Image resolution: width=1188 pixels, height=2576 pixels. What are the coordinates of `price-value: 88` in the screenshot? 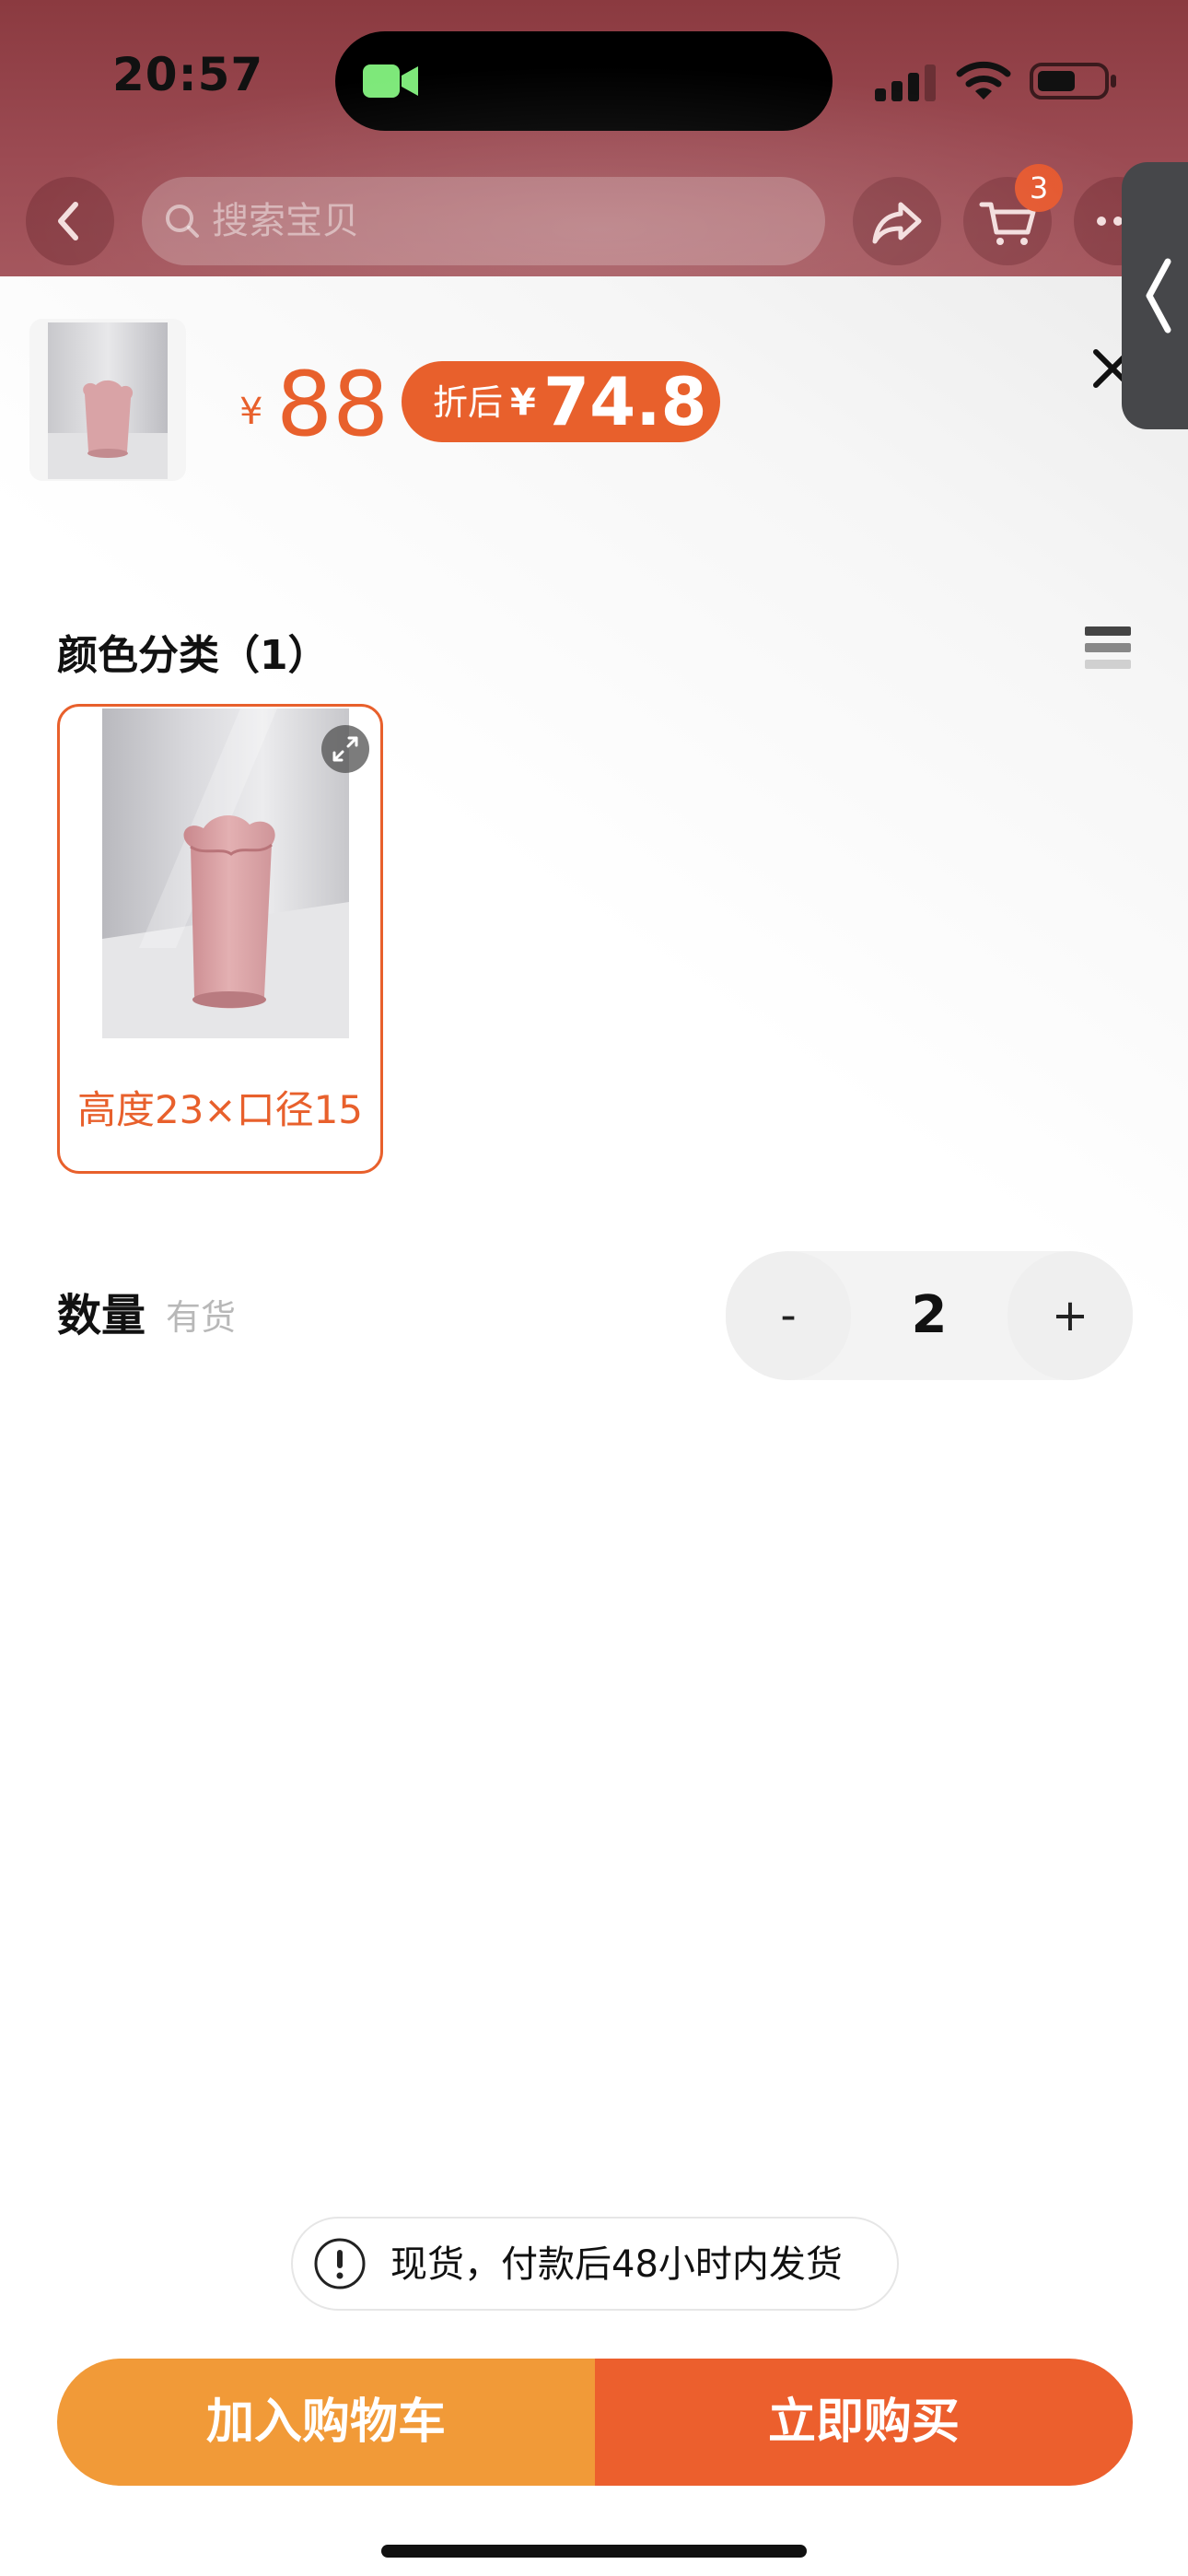 It's located at (333, 404).